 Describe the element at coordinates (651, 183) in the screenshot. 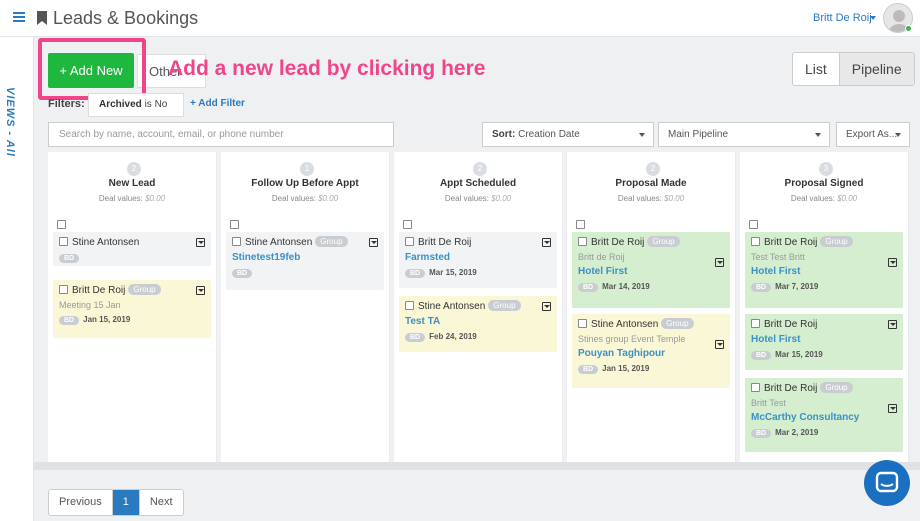

I see `column-title: Proposal Made` at that location.